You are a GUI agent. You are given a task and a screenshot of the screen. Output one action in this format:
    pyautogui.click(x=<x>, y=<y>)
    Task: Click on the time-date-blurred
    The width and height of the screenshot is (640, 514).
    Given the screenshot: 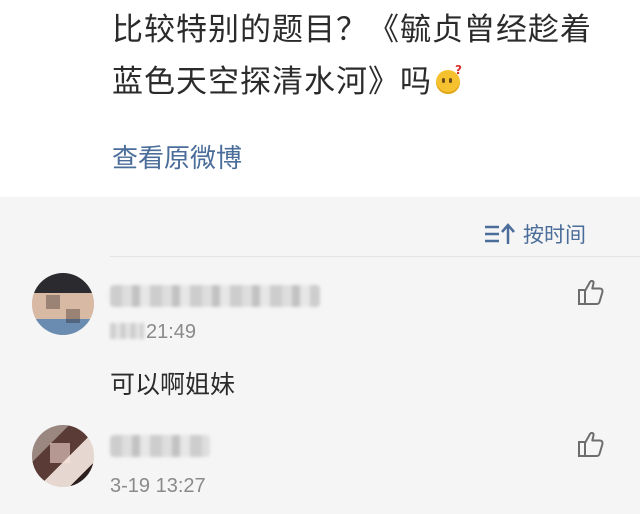 What is the action you would take?
    pyautogui.click(x=127, y=331)
    